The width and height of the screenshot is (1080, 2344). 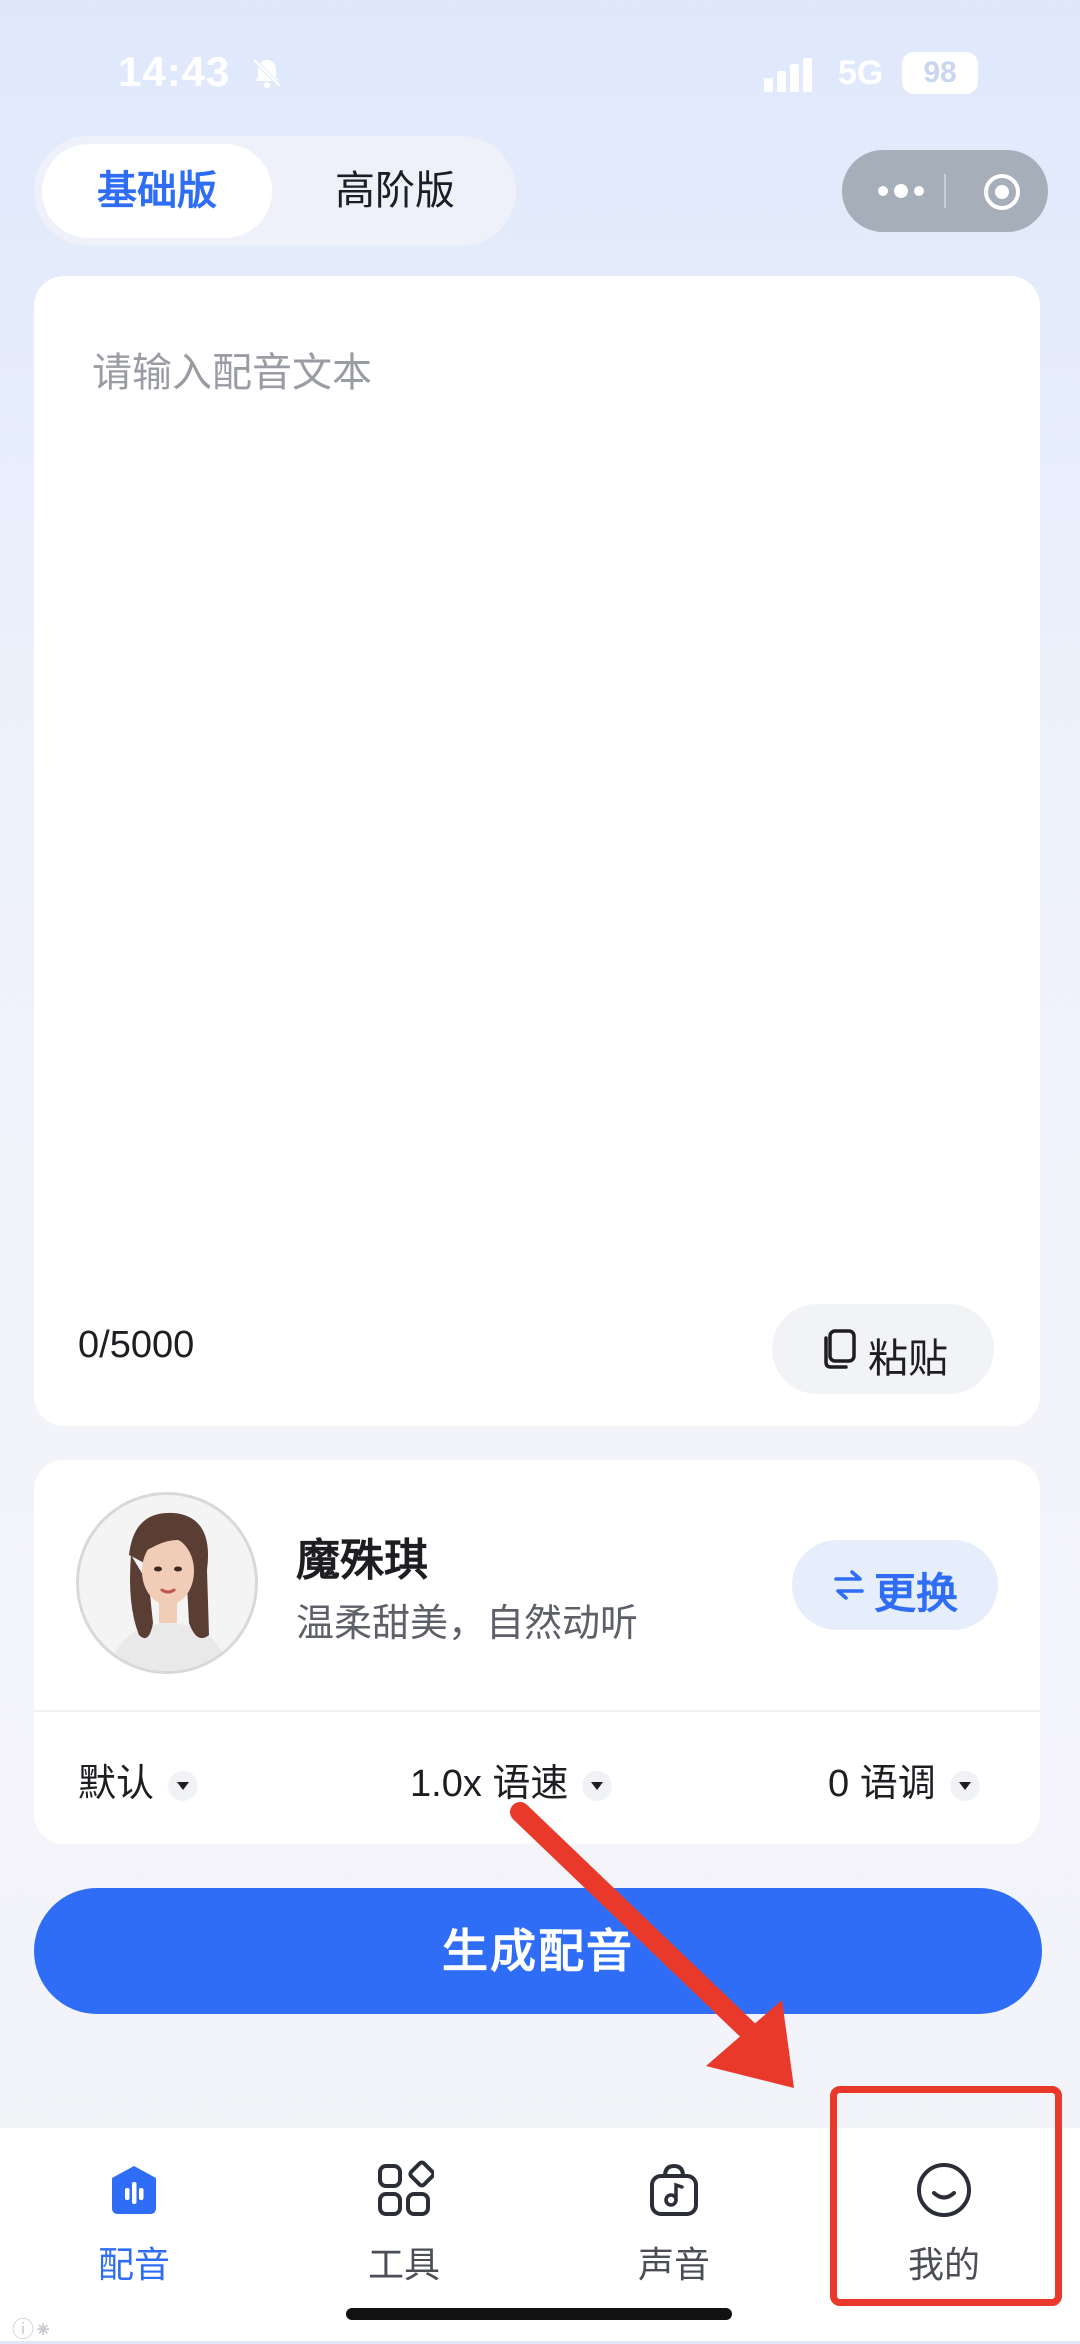 I want to click on signal-icon, so click(x=788, y=75).